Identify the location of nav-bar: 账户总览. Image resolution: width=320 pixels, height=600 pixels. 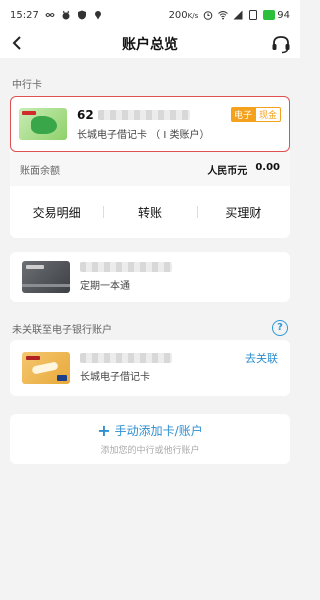
(150, 44).